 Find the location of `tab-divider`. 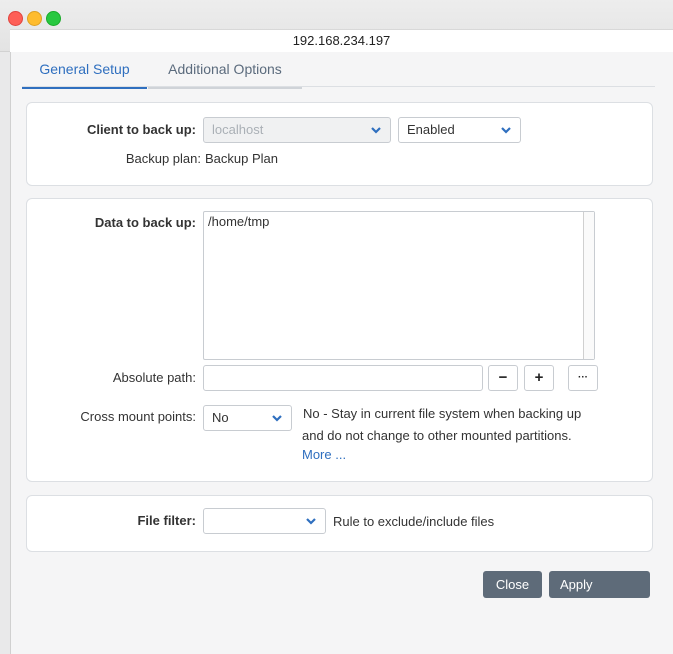

tab-divider is located at coordinates (338, 86).